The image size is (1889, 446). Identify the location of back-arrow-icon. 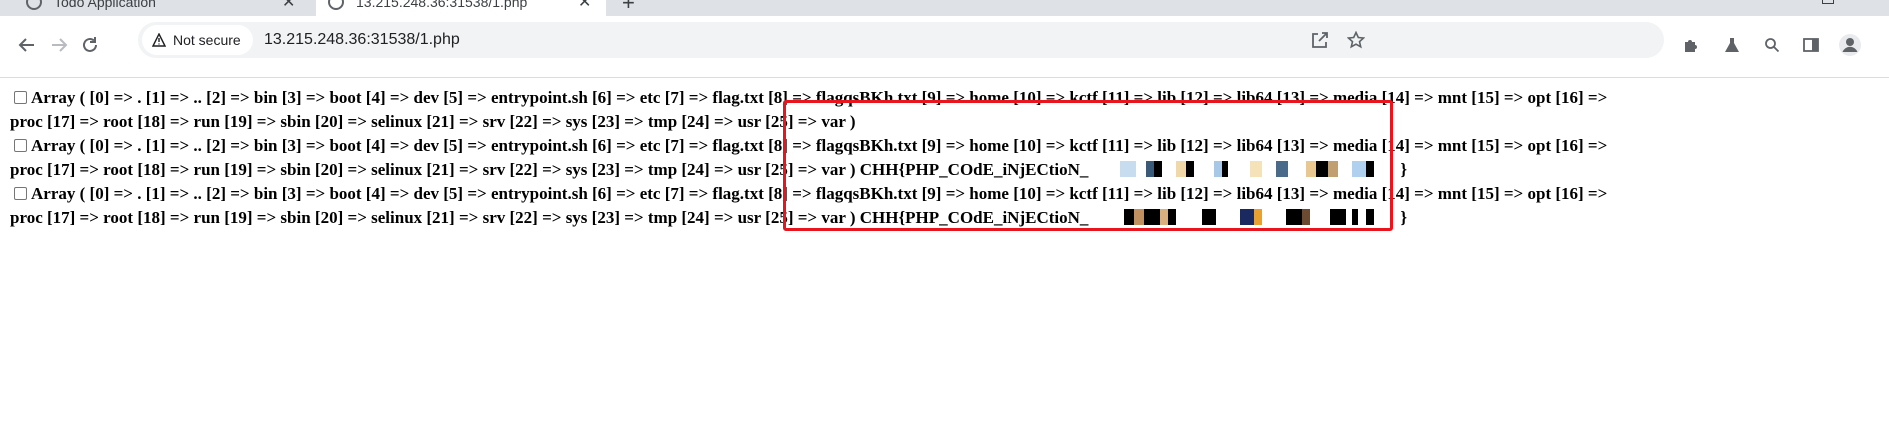
(26, 45).